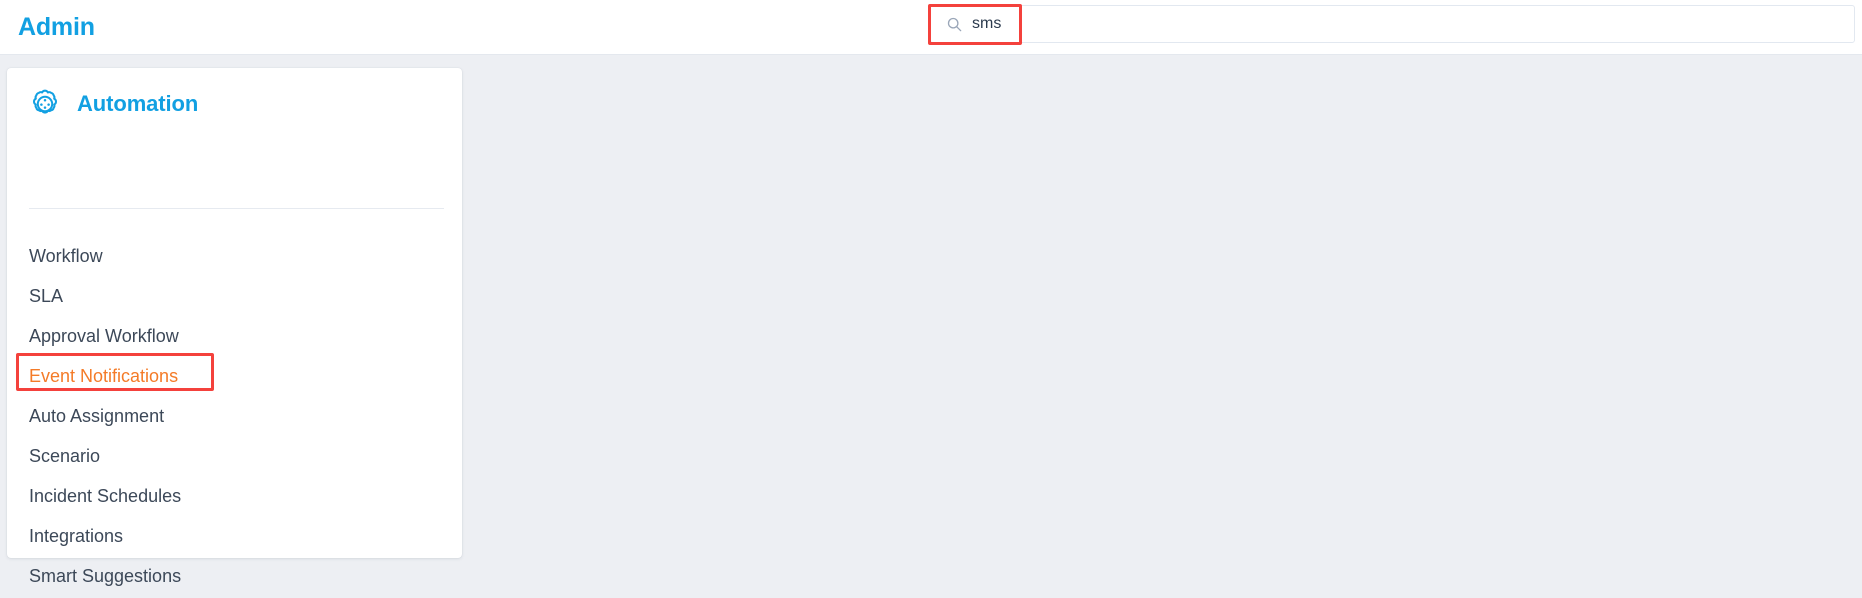 The width and height of the screenshot is (1862, 598). What do you see at coordinates (56, 27) in the screenshot?
I see `page-title: Admin` at bounding box center [56, 27].